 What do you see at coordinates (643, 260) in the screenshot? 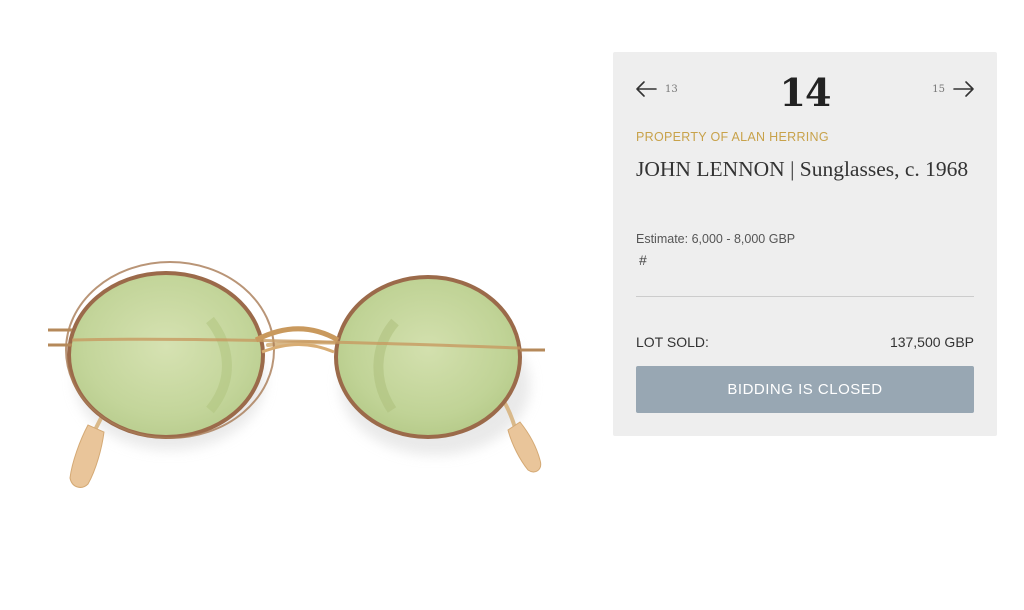
I see `hash-link: #` at bounding box center [643, 260].